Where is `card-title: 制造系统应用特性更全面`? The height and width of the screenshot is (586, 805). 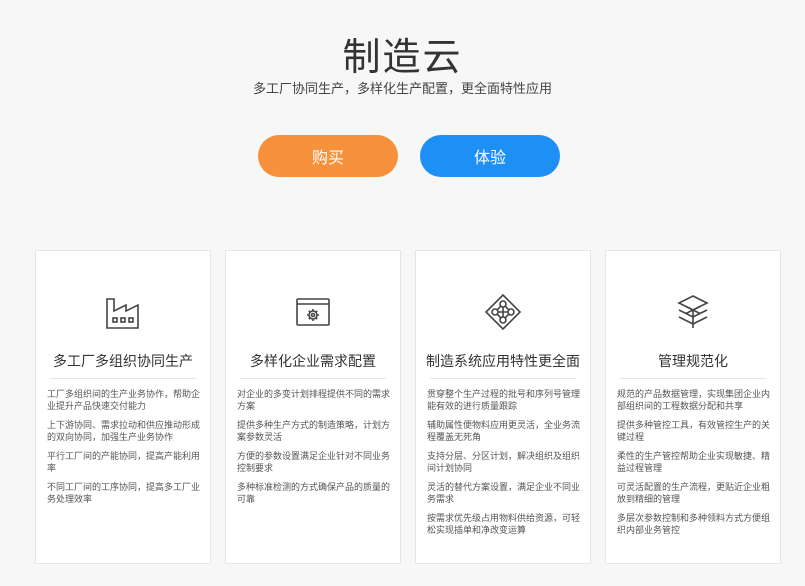
card-title: 制造系统应用特性更全面 is located at coordinates (503, 362).